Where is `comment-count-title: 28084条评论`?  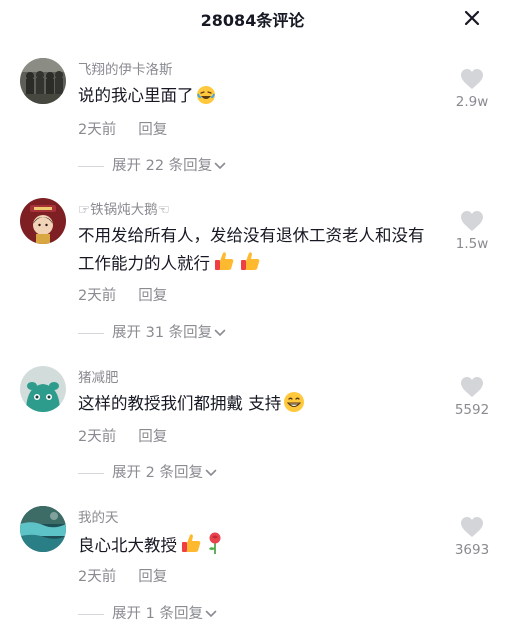 comment-count-title: 28084条评论 is located at coordinates (252, 20).